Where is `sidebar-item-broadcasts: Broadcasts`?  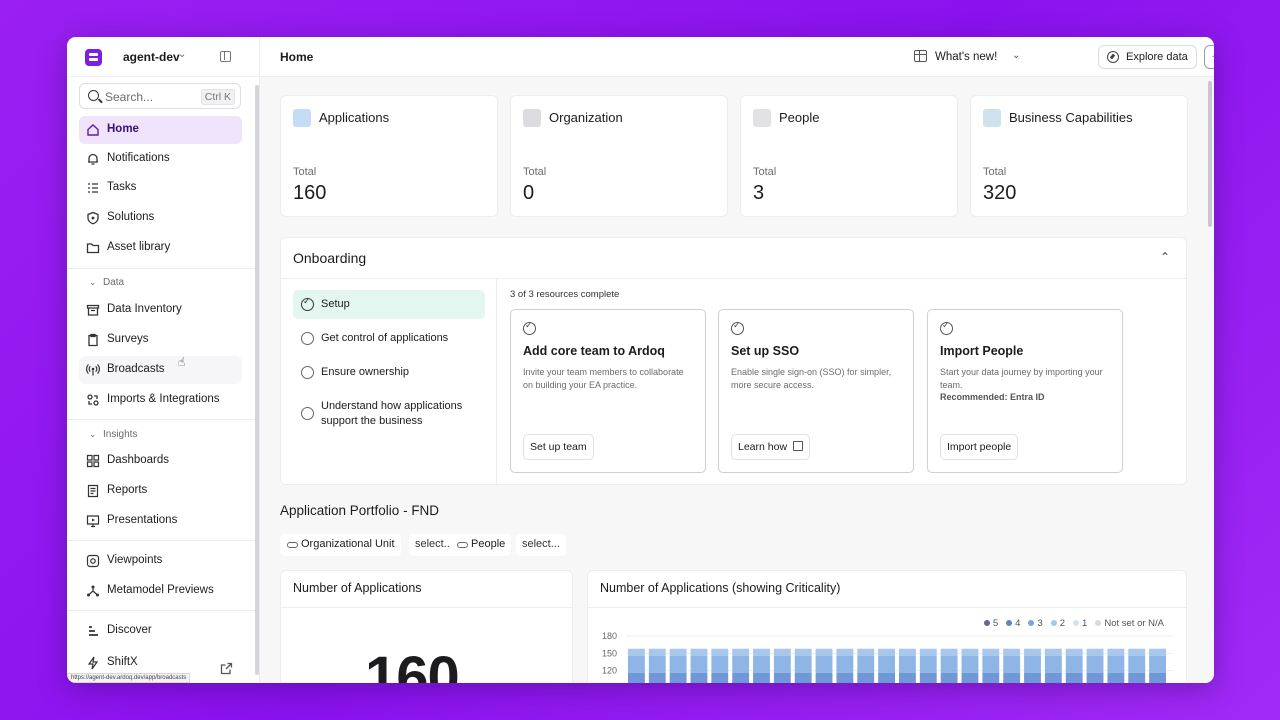 sidebar-item-broadcasts: Broadcasts is located at coordinates (160, 370).